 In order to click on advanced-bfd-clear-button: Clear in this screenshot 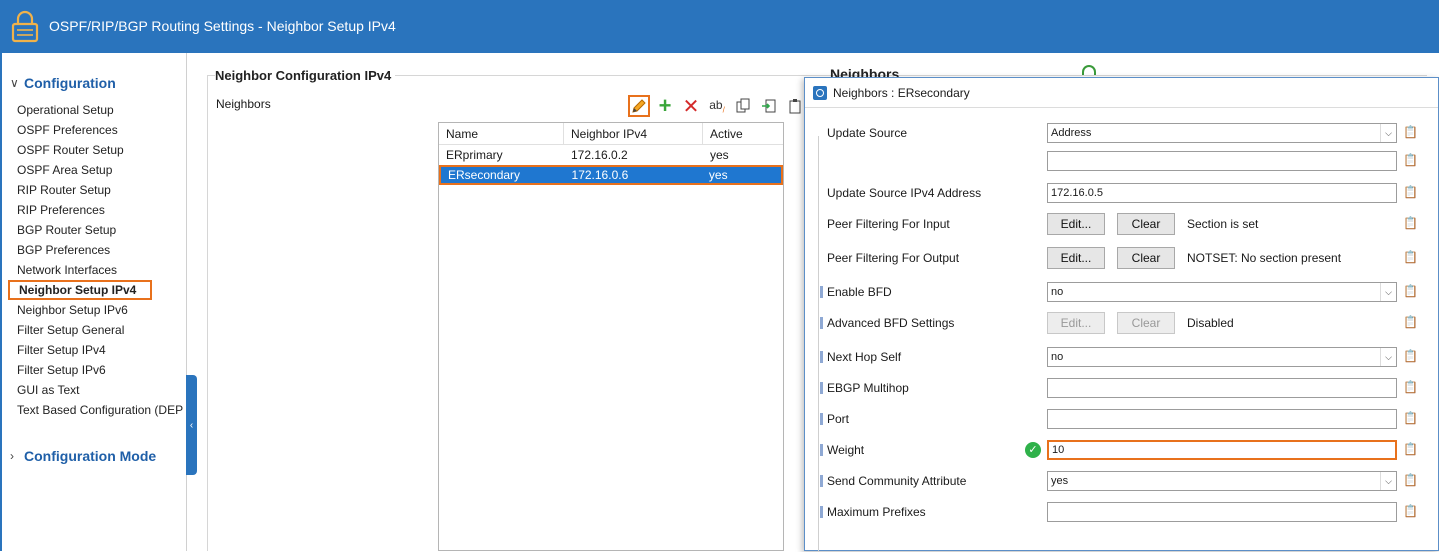, I will do `click(1146, 323)`.